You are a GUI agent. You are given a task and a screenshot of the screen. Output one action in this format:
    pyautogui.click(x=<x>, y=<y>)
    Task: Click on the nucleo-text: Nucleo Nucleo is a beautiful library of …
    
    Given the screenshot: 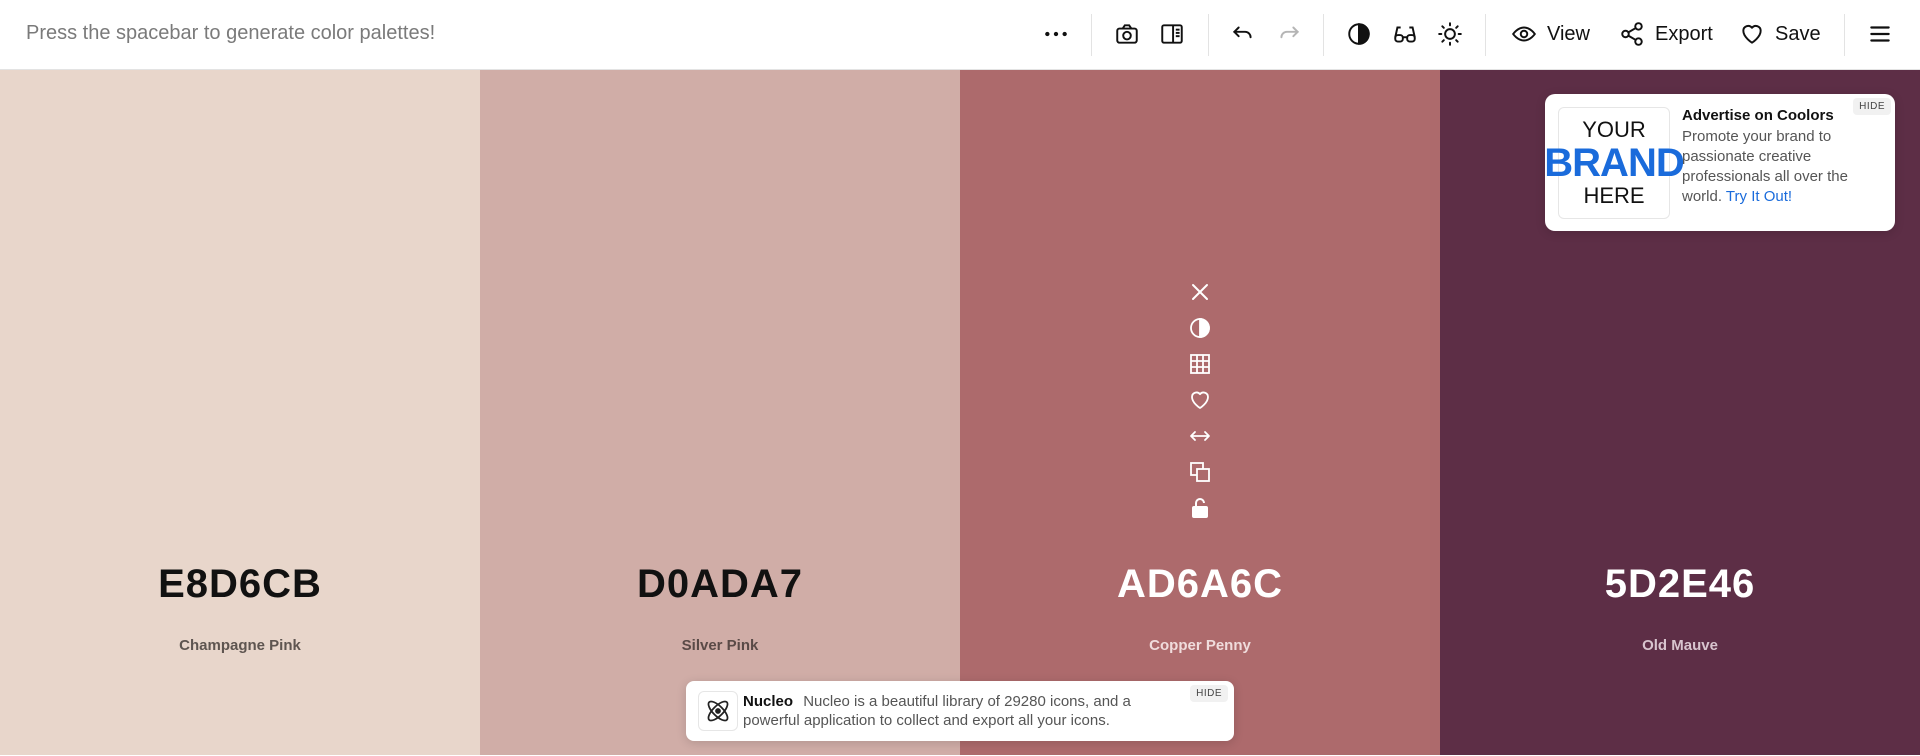 What is the action you would take?
    pyautogui.click(x=958, y=711)
    